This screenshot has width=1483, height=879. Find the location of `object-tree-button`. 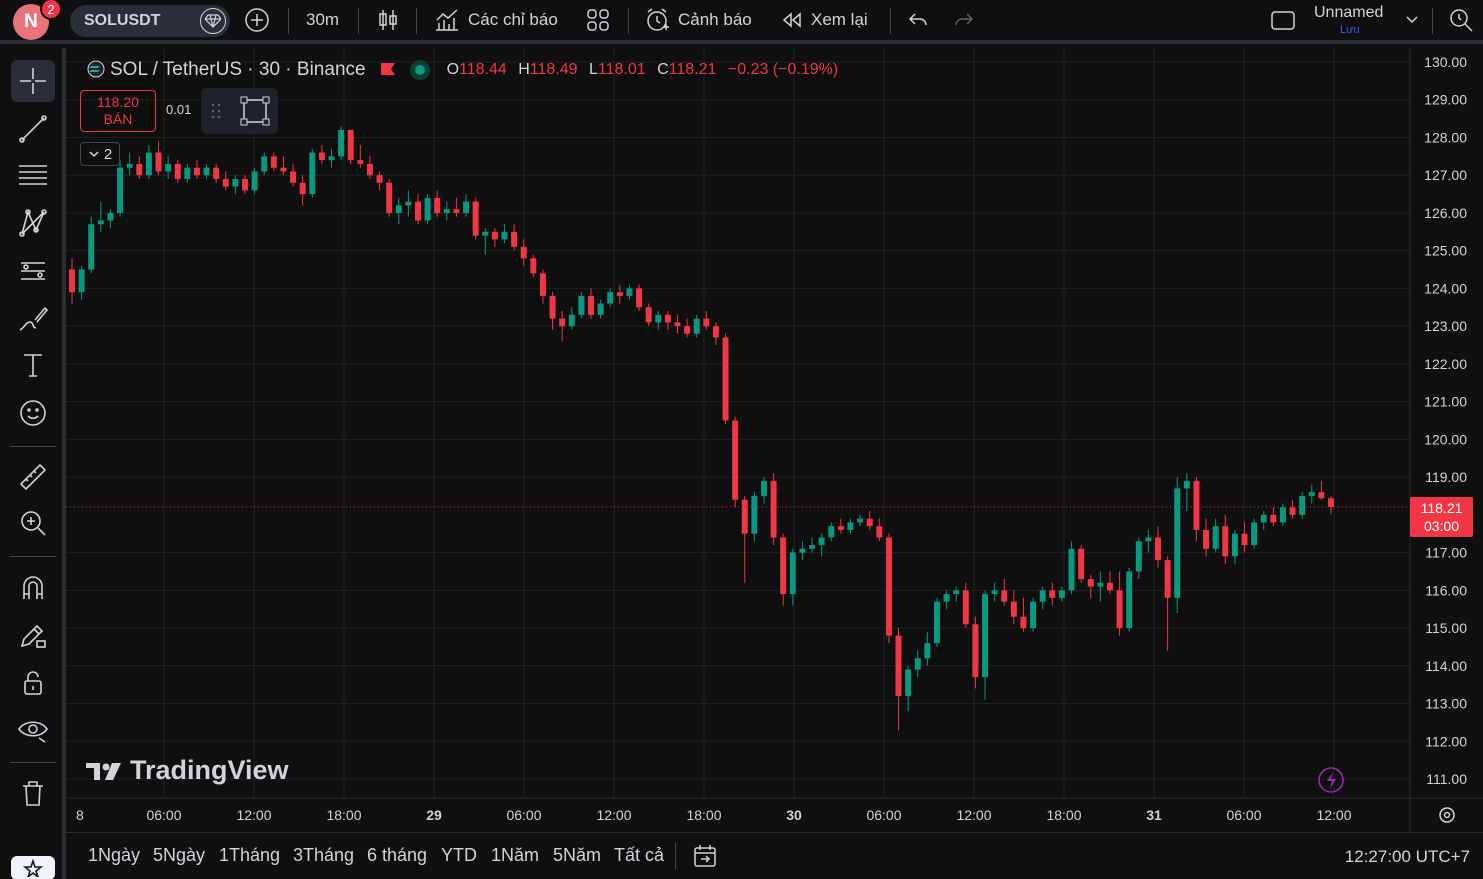

object-tree-button is located at coordinates (33, 867).